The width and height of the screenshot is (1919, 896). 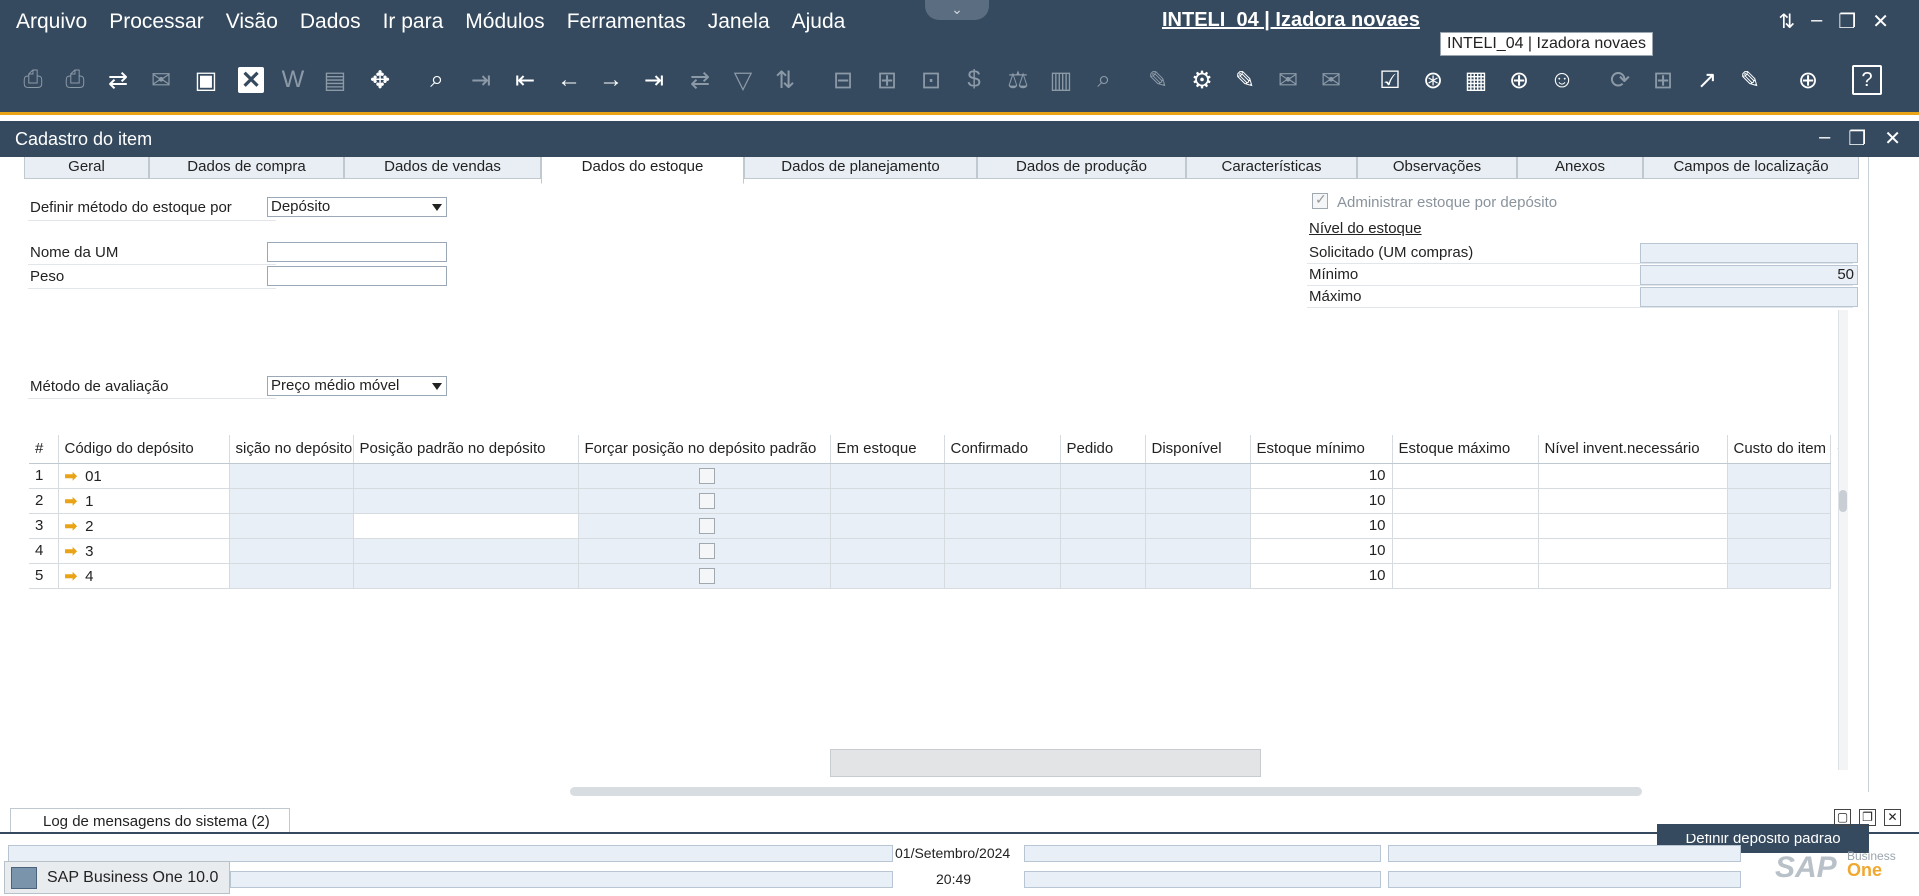 What do you see at coordinates (930, 501) in the screenshot?
I see `table-row: 2 ➡ 1 10` at bounding box center [930, 501].